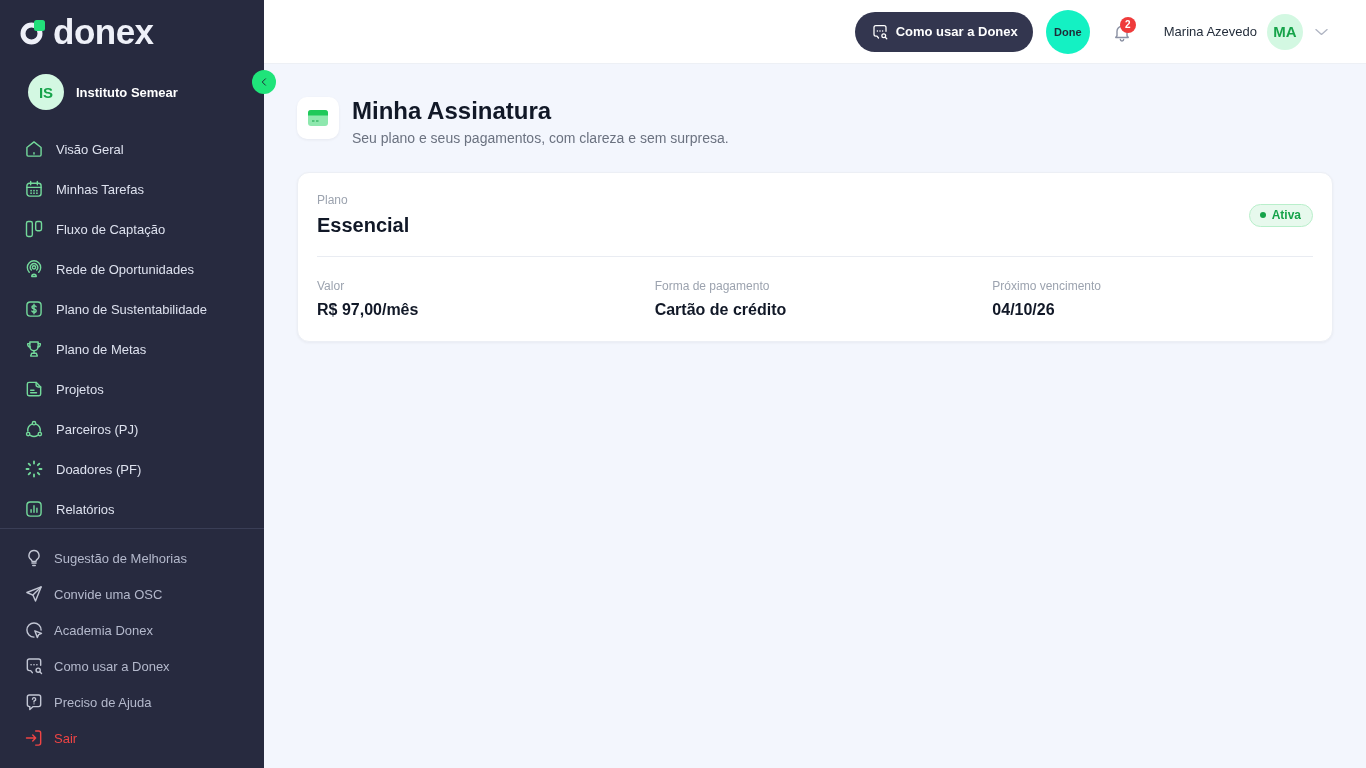  Describe the element at coordinates (132, 269) in the screenshot. I see `sidebar-item: Rede de Oportunidades` at that location.